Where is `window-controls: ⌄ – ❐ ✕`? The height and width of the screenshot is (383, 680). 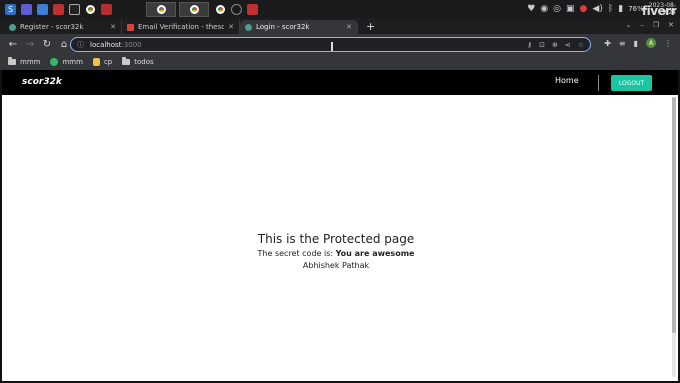
window-controls: ⌄ – ❐ ✕ is located at coordinates (649, 25).